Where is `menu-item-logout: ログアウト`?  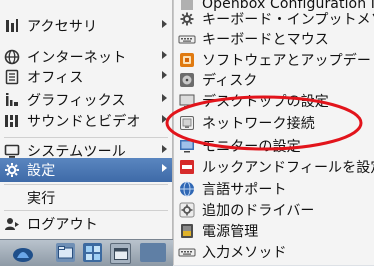
menu-item-logout: ログアウト is located at coordinates (86, 224).